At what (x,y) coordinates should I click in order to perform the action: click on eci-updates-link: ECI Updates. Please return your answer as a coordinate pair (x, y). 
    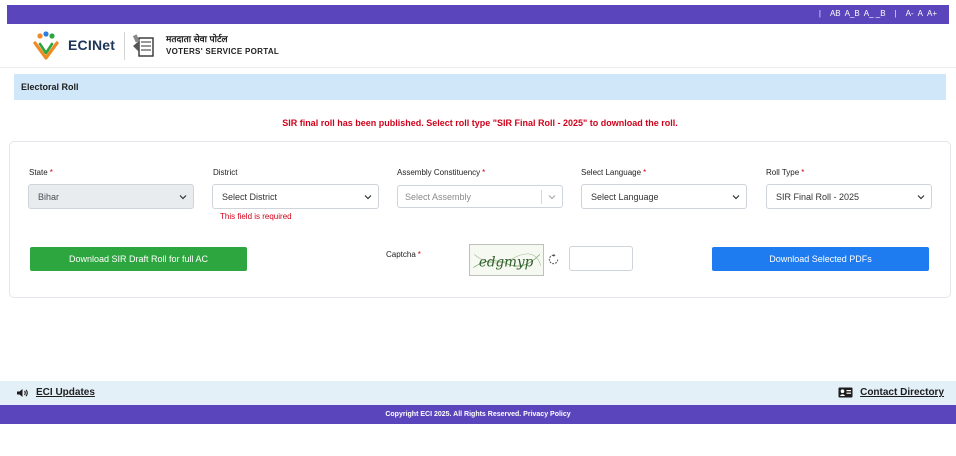
    Looking at the image, I should click on (55, 392).